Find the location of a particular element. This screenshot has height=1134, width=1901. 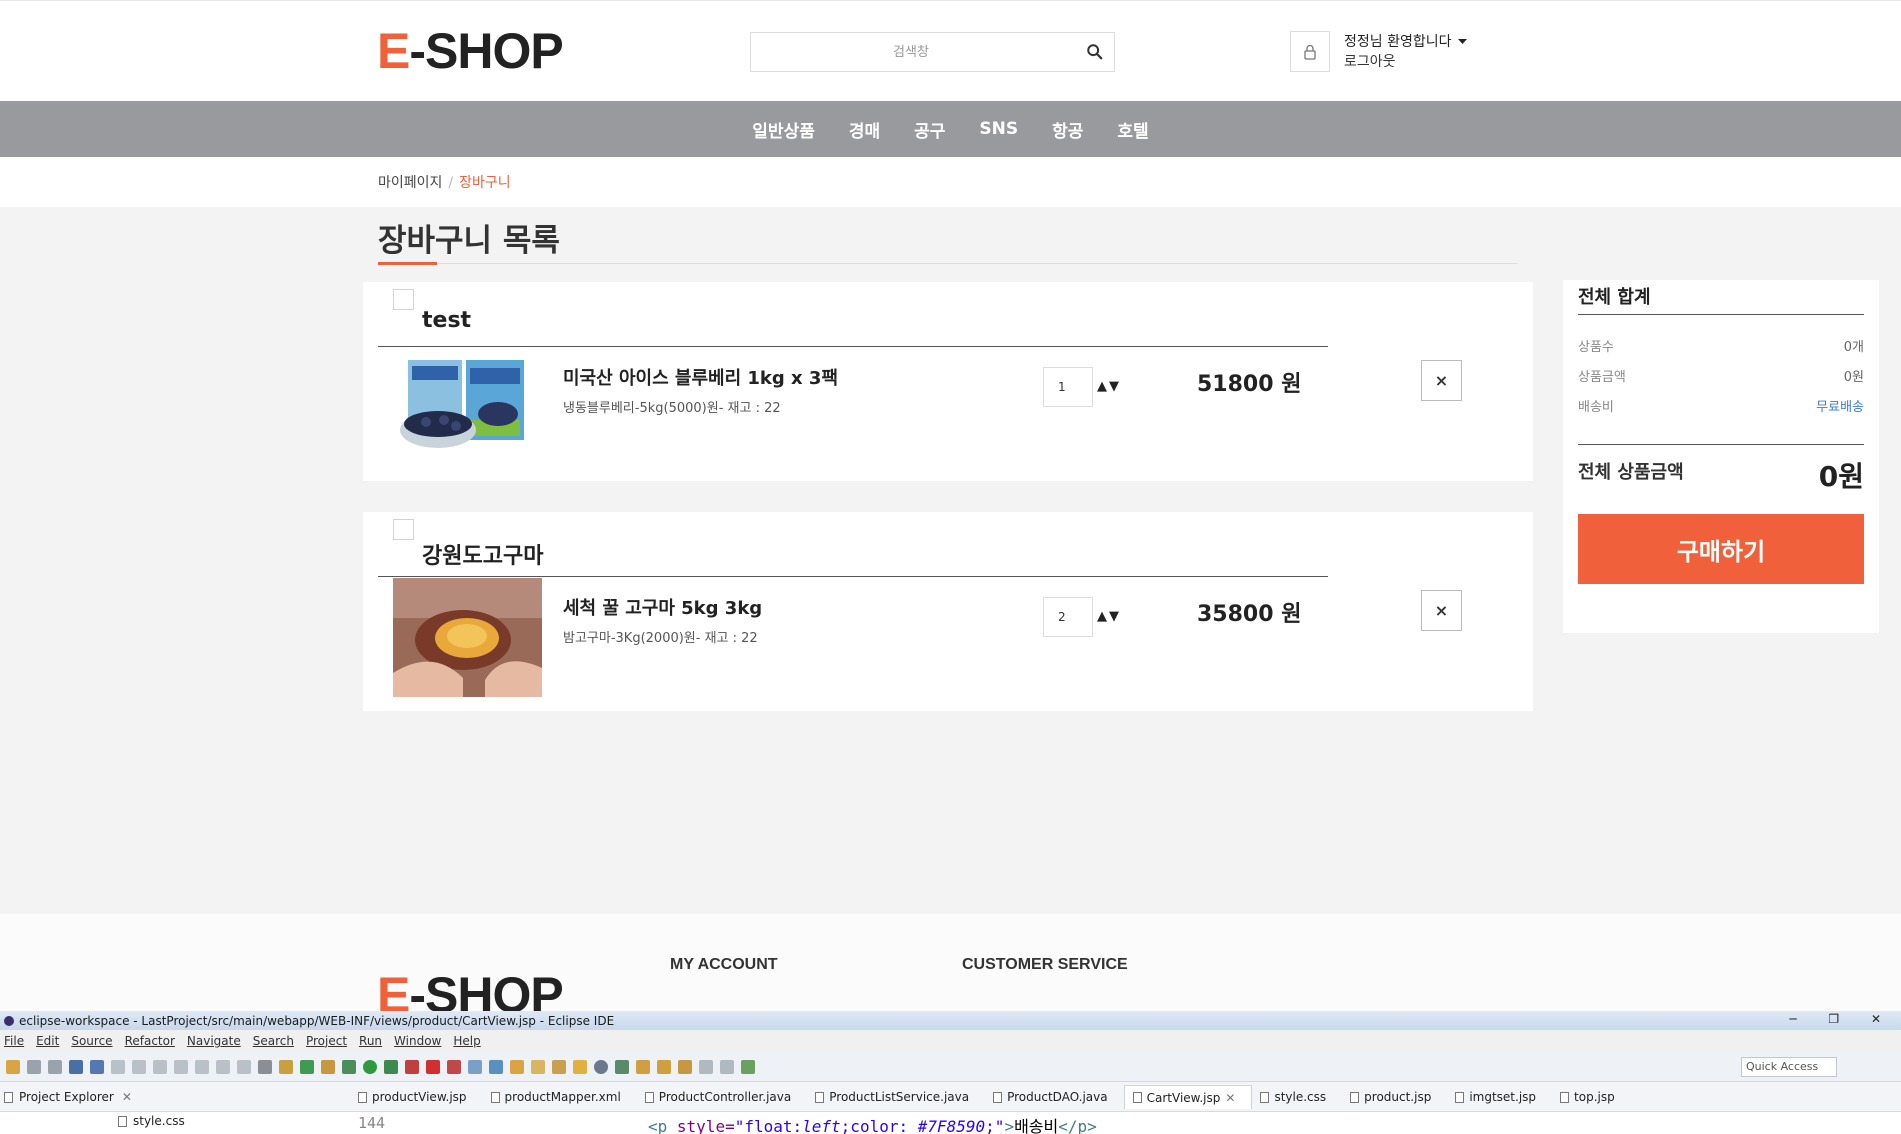

folder-icon is located at coordinates (8, 1097).